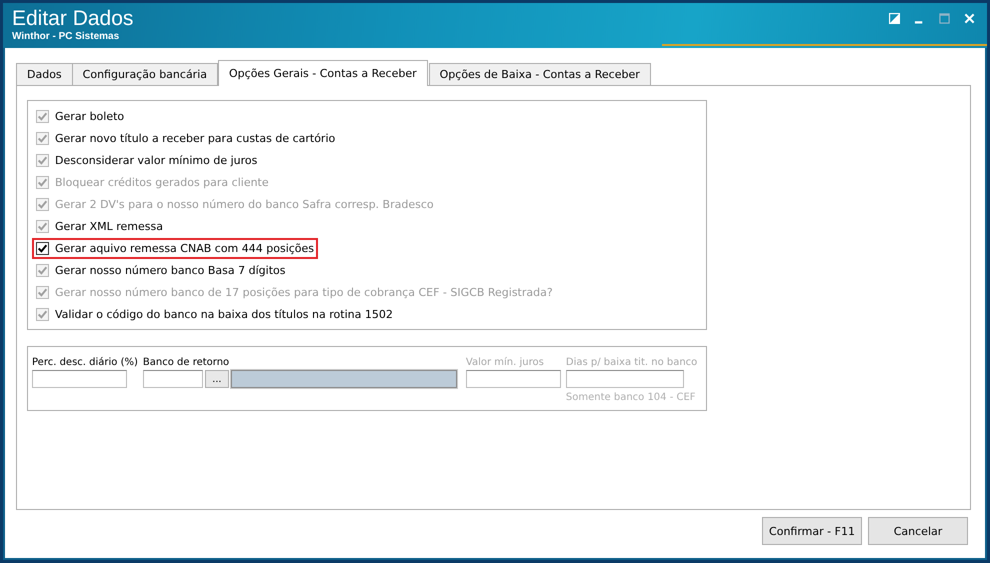 Image resolution: width=990 pixels, height=563 pixels. Describe the element at coordinates (109, 226) in the screenshot. I see `checkbox-label: Gerar XML remessa` at that location.